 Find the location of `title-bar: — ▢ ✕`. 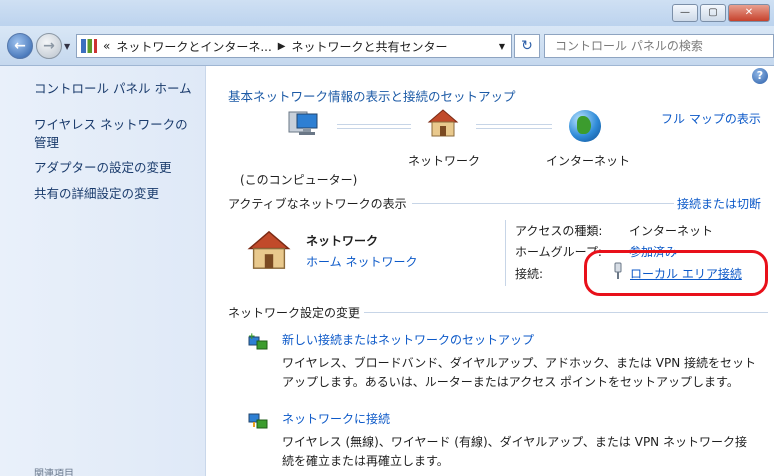

title-bar: — ▢ ✕ is located at coordinates (387, 13).